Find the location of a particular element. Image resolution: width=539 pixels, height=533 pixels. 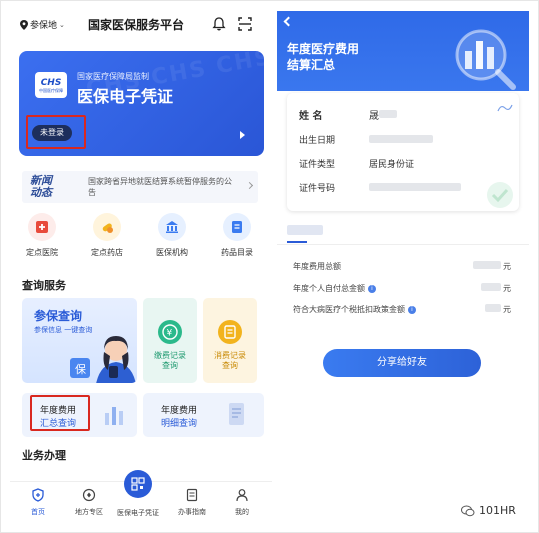

total-cost-label: 年度费用总额 is located at coordinates (317, 266).